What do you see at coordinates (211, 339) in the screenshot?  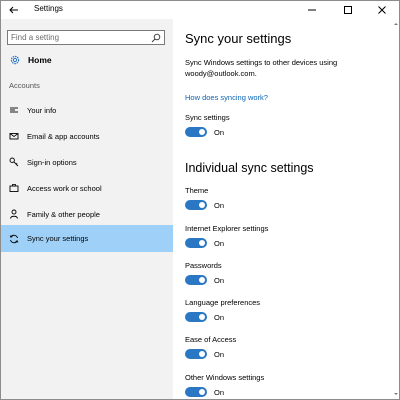 I see `ease-of-access-label: Ease of Access` at bounding box center [211, 339].